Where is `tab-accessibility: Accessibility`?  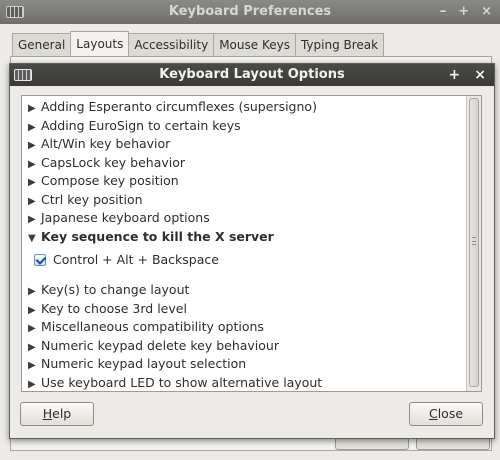
tab-accessibility: Accessibility is located at coordinates (171, 45).